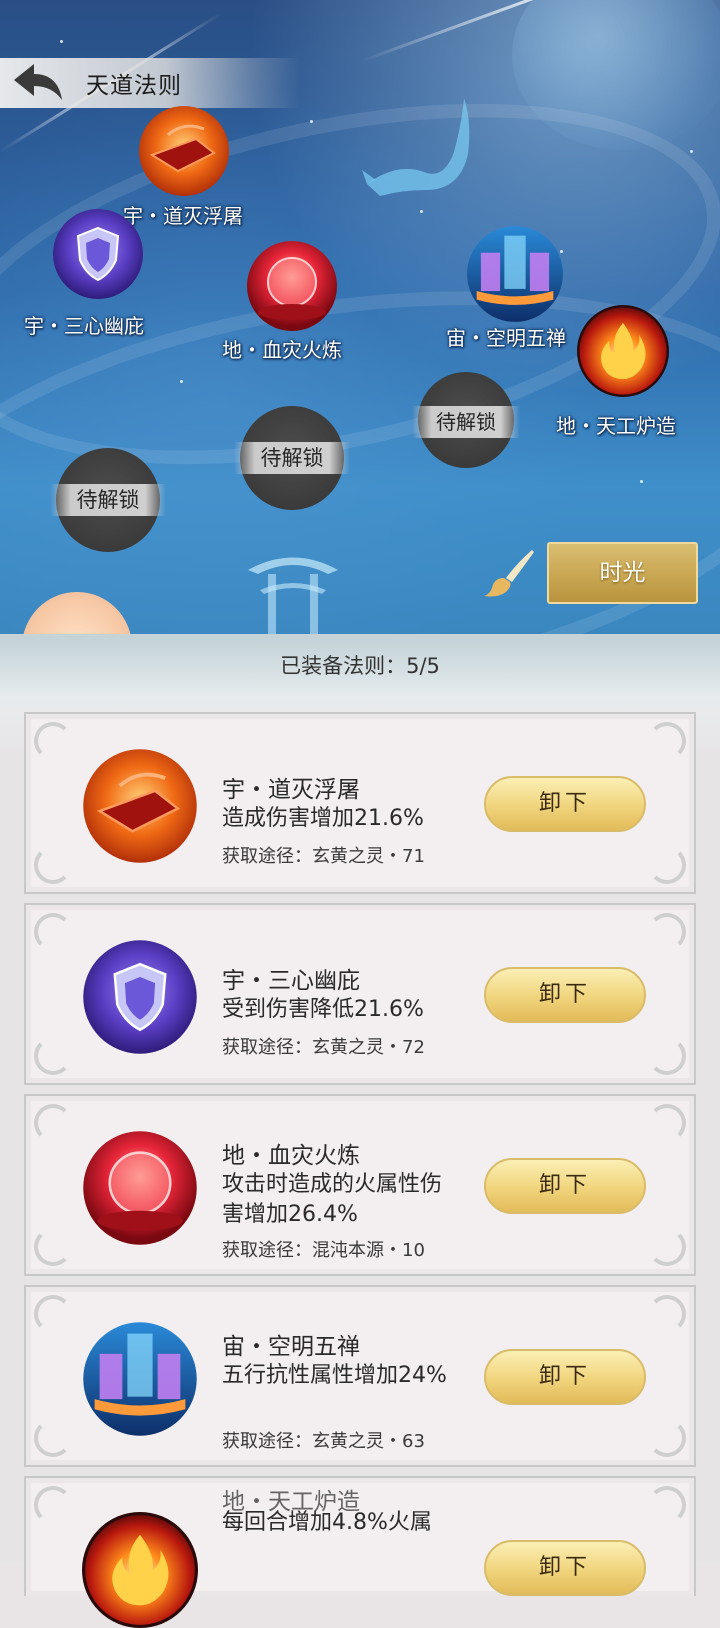 The image size is (720, 1628). What do you see at coordinates (506, 338) in the screenshot?
I see `node-label: 宙・空明五禅` at bounding box center [506, 338].